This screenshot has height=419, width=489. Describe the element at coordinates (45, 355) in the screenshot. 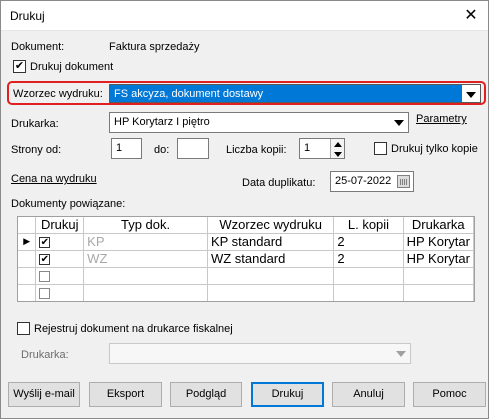

I see `fiscal-printer-label: Drukarka:` at that location.